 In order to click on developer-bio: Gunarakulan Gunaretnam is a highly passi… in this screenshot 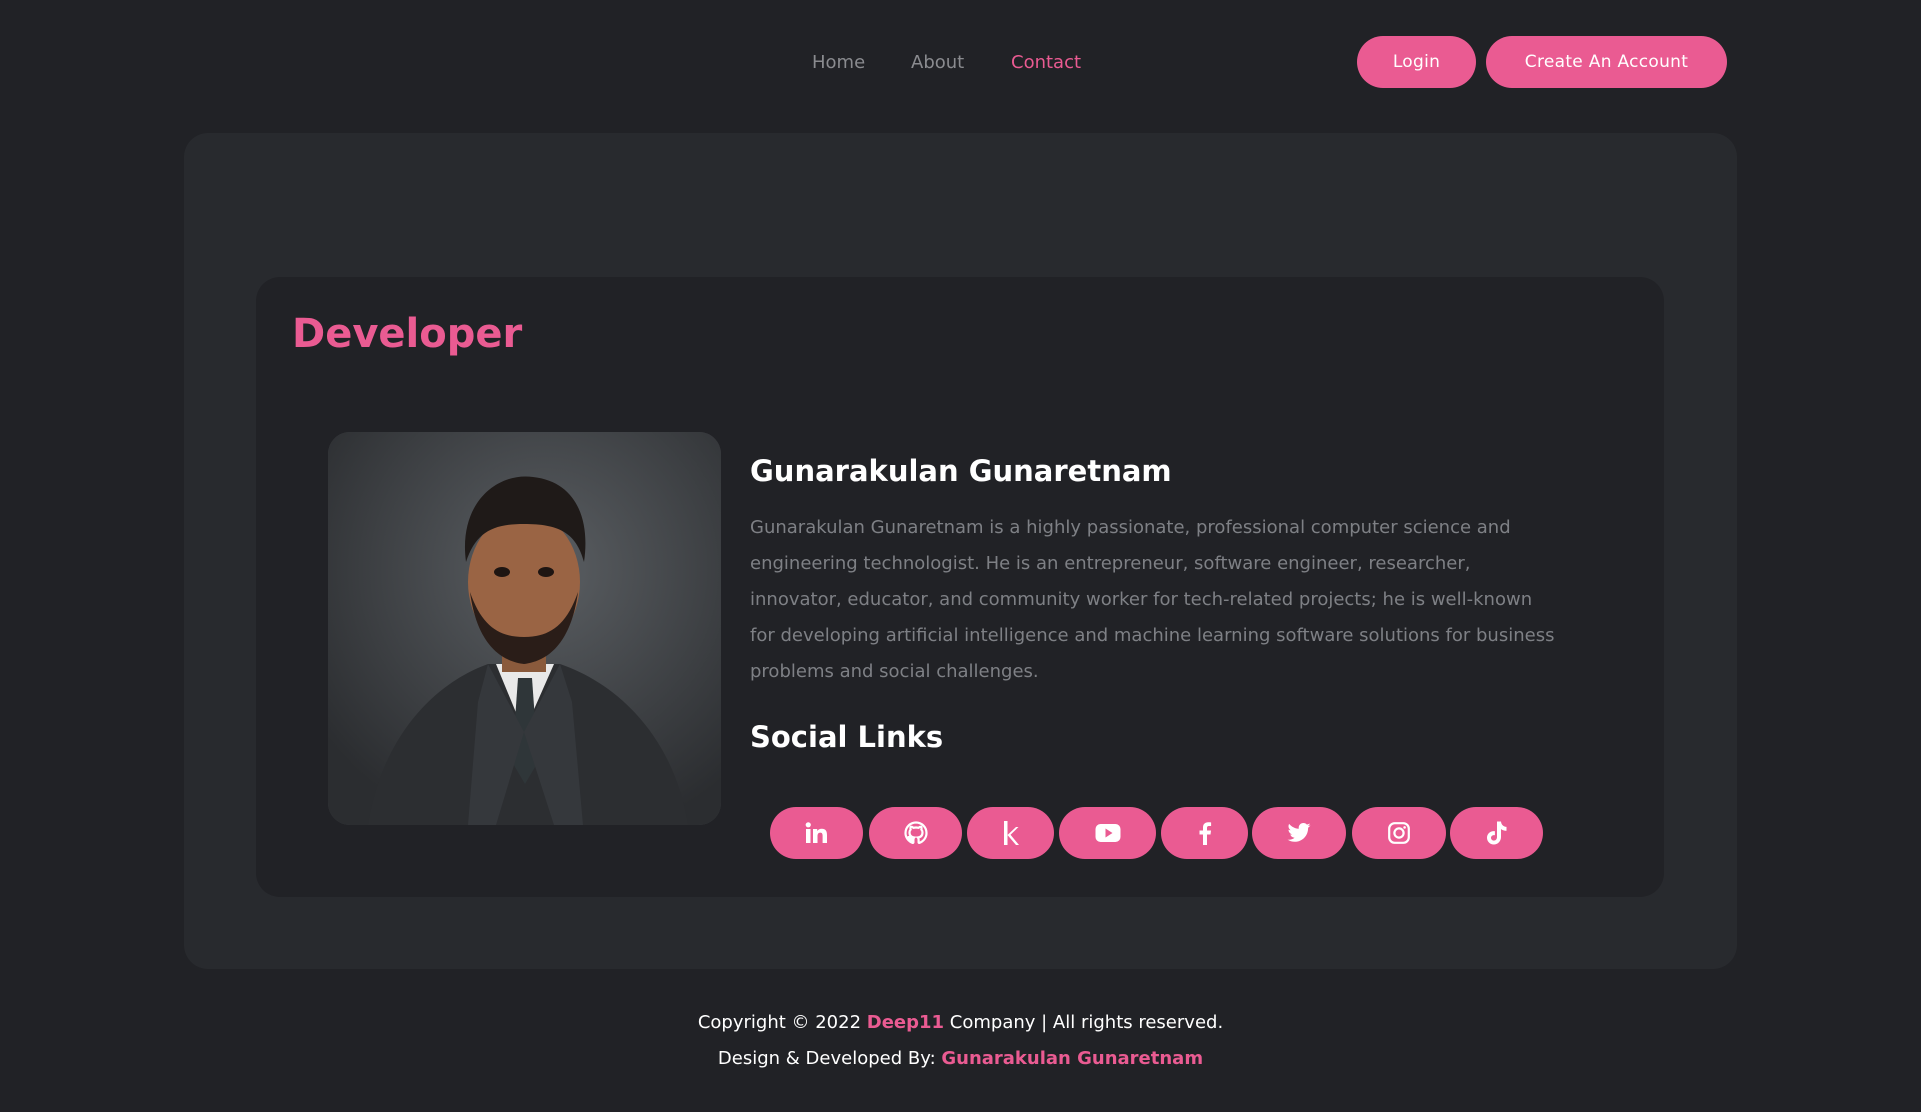, I will do `click(1152, 599)`.